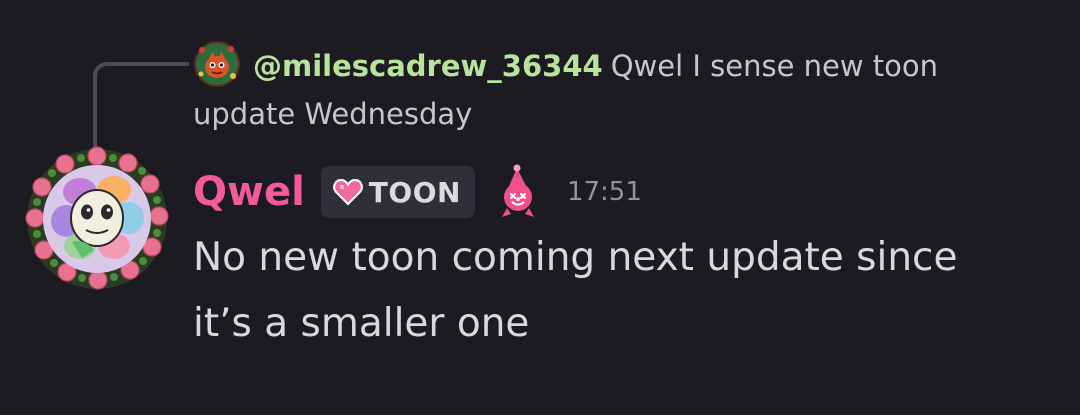 This screenshot has height=415, width=1080. What do you see at coordinates (517, 192) in the screenshot?
I see `pink-clown-icon` at bounding box center [517, 192].